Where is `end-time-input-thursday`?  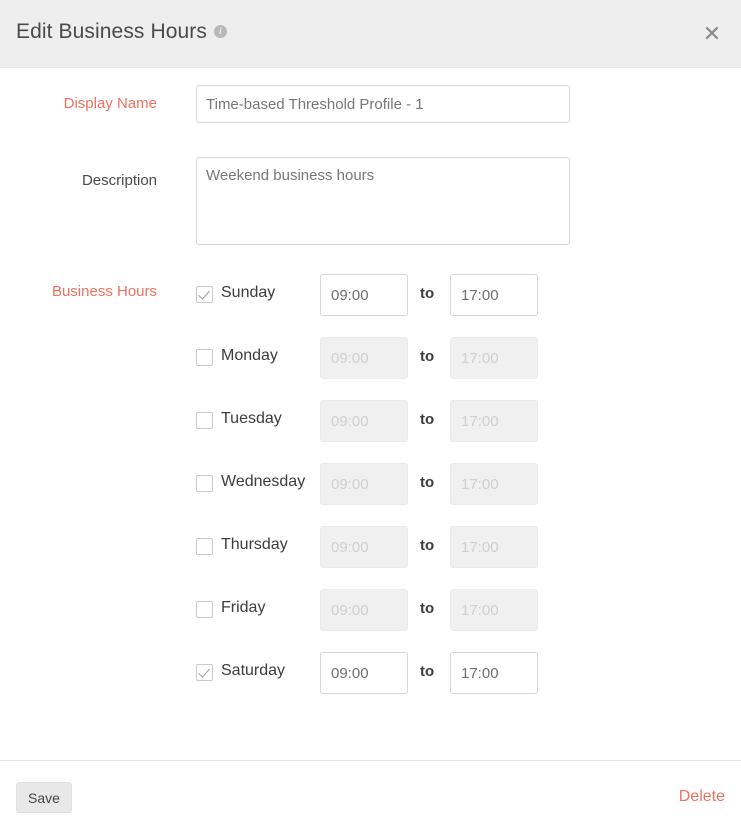 end-time-input-thursday is located at coordinates (494, 547).